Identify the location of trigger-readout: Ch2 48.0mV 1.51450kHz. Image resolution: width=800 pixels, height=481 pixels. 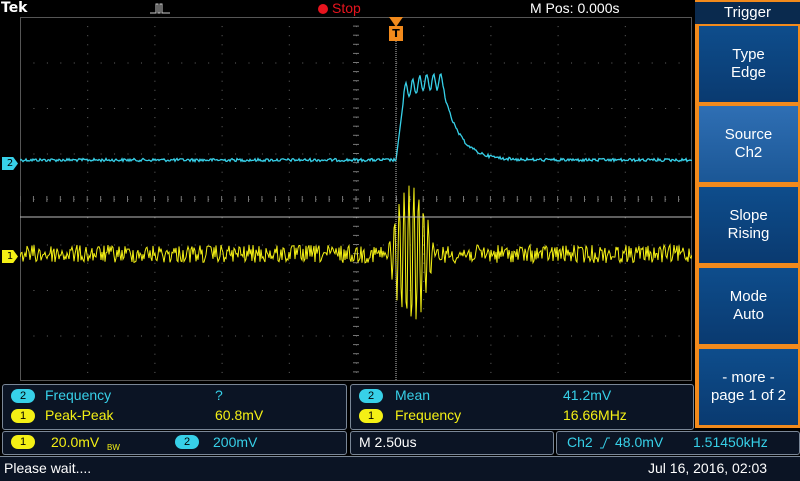
(678, 443).